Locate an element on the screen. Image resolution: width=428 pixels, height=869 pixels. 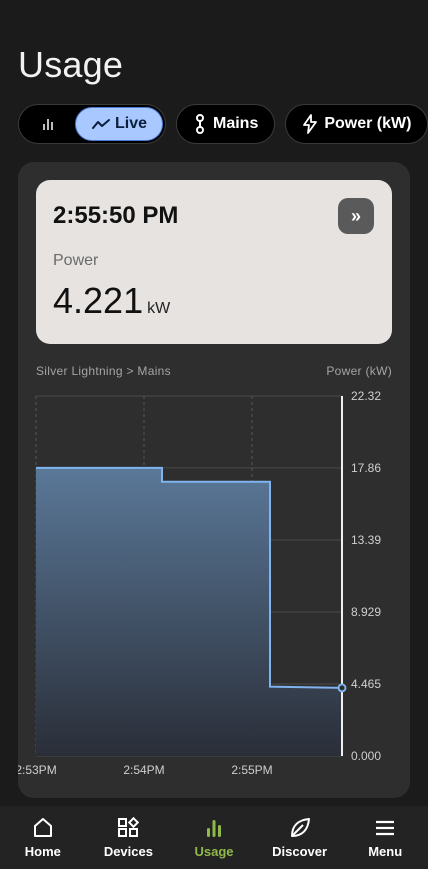
double-chevron-right-icon: » is located at coordinates (355, 215).